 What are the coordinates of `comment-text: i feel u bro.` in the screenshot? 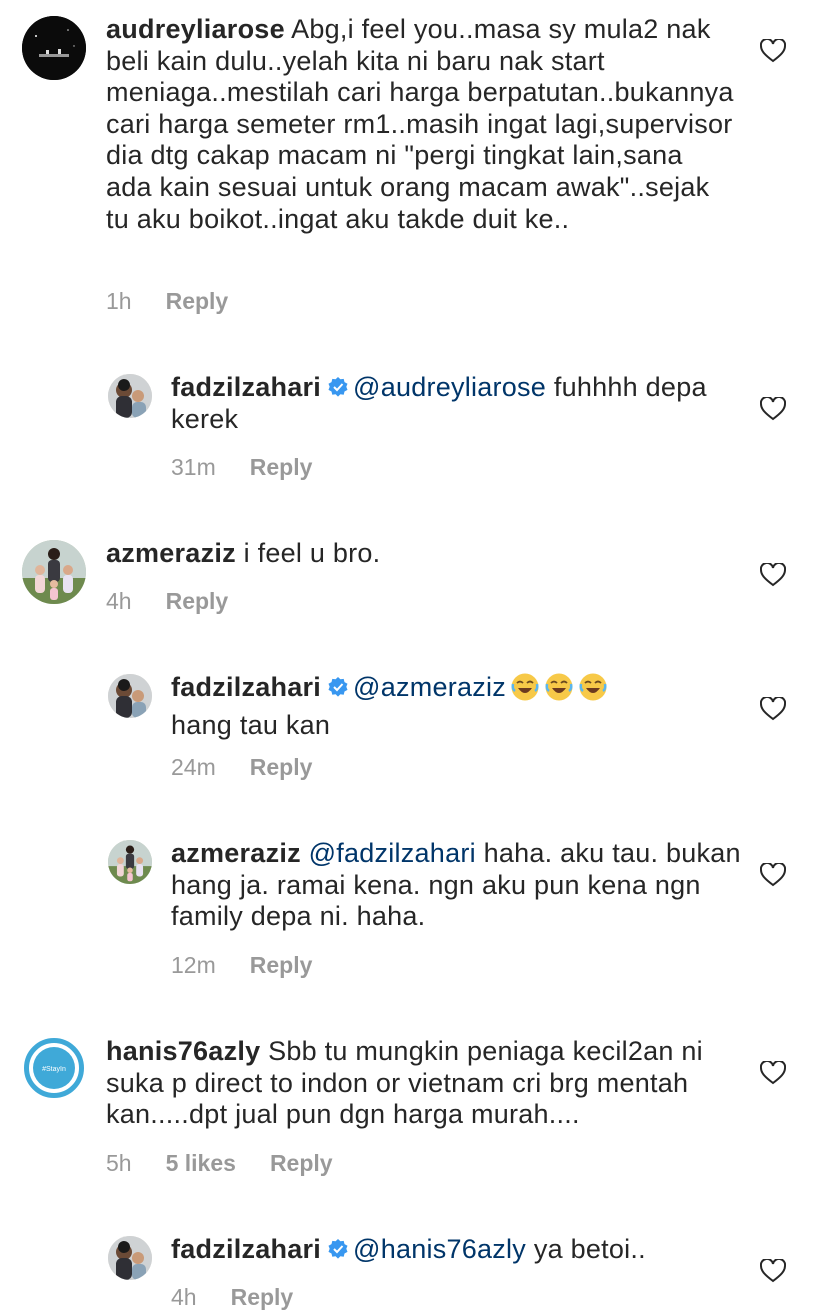 It's located at (312, 553).